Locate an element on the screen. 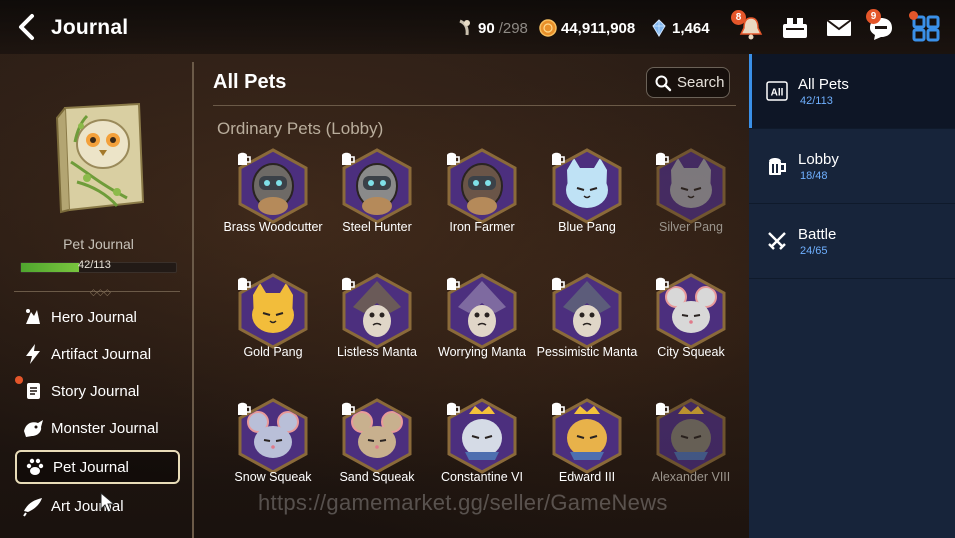 This screenshot has width=955, height=538. hero-icon is located at coordinates (33, 316).